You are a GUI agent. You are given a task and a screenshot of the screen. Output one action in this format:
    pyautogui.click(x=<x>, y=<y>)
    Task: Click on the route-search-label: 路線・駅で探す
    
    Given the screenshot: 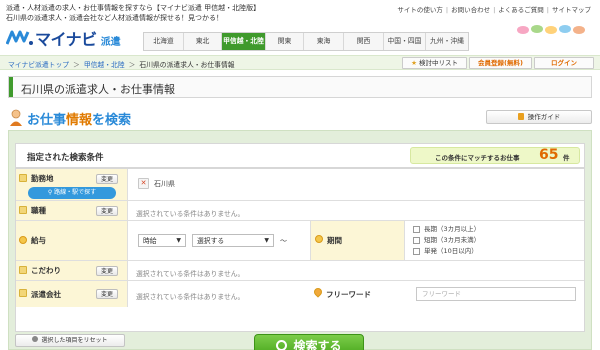 What is the action you would take?
    pyautogui.click(x=75, y=192)
    